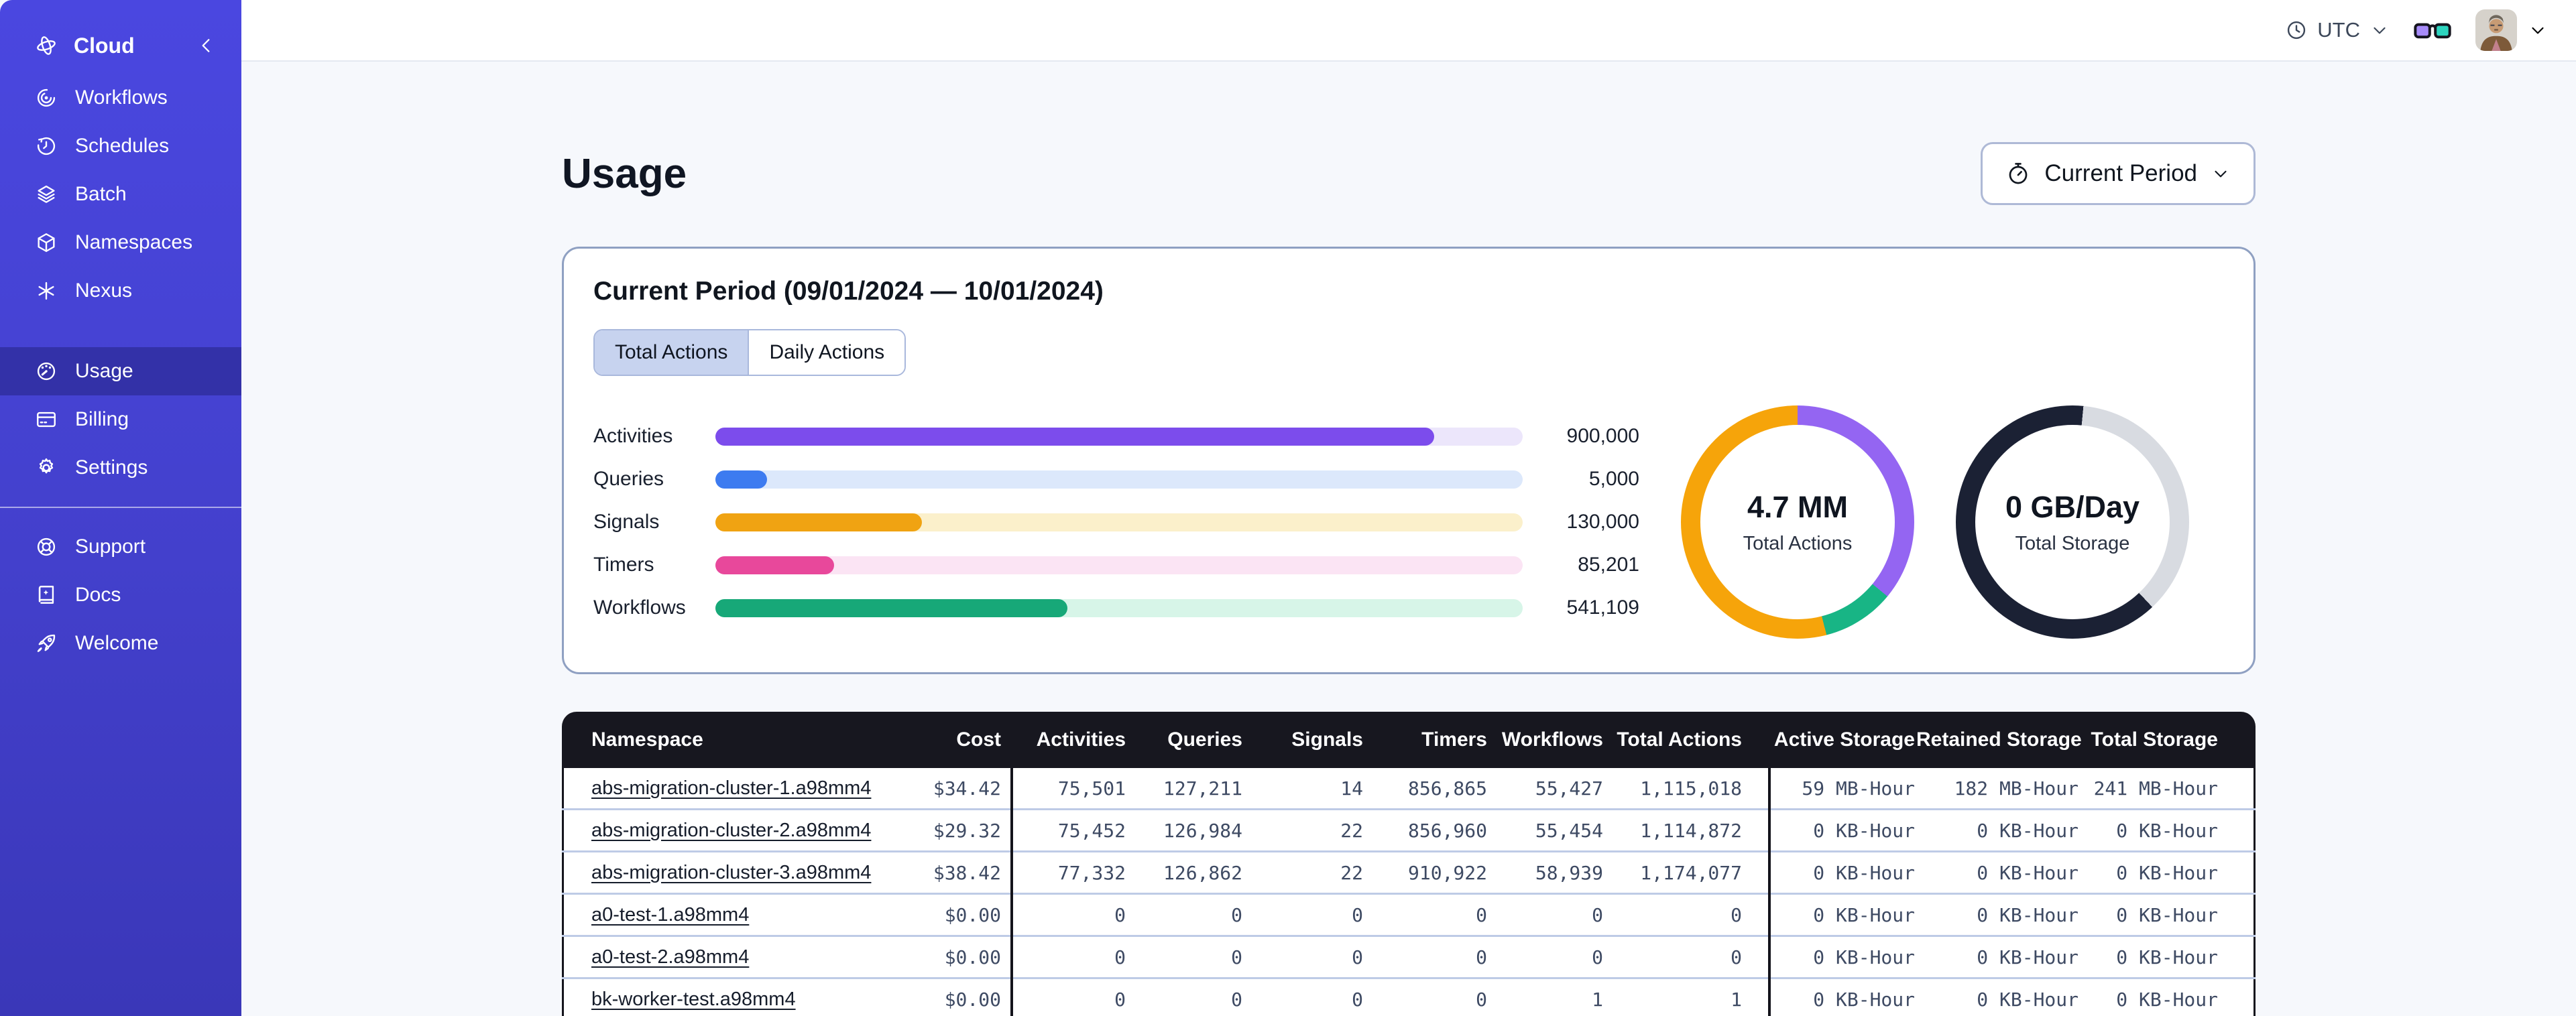  I want to click on cloud-brand: Cloud, so click(120, 45).